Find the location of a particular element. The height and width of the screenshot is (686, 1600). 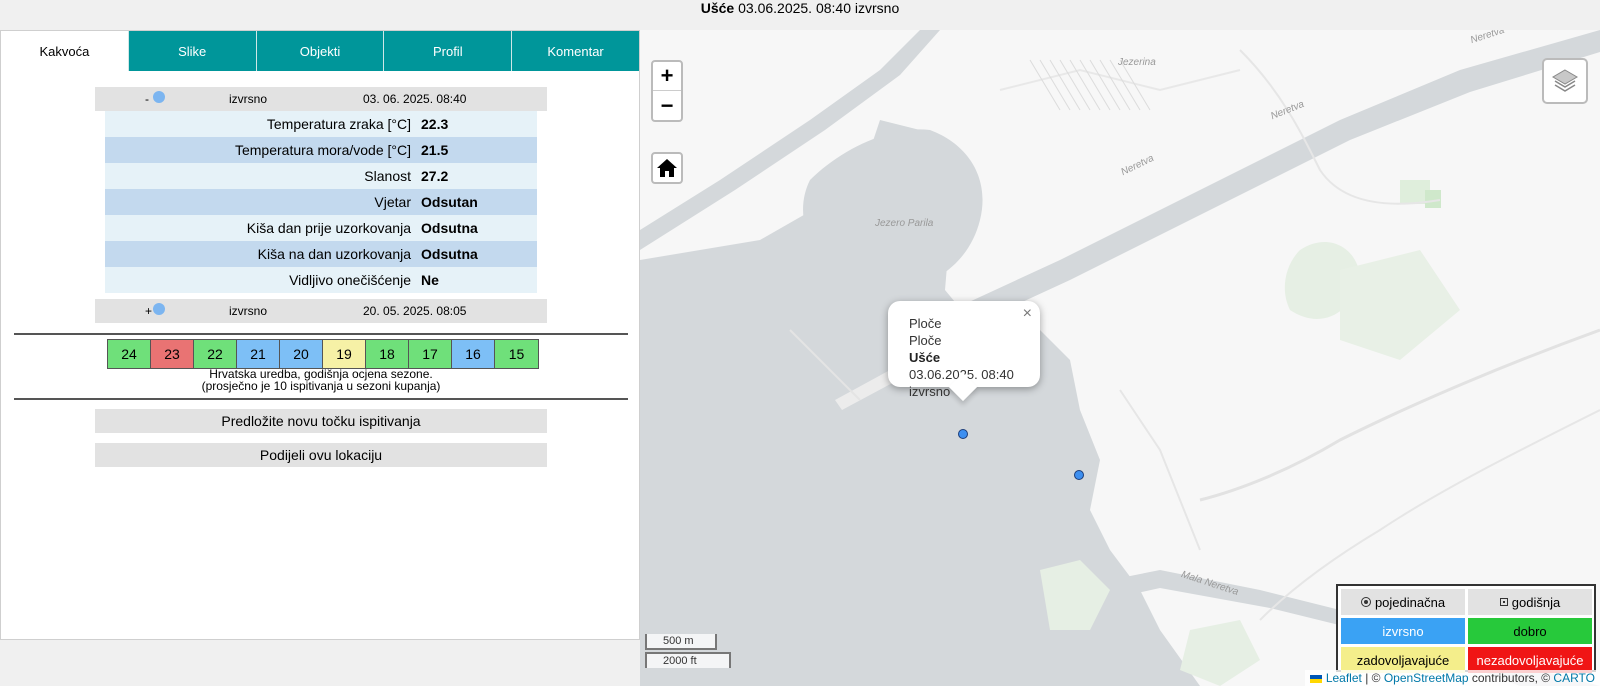

expand-toggle: + is located at coordinates (148, 311).